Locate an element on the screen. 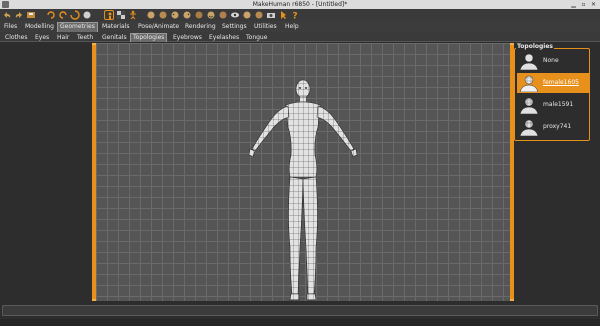  pointer-icon is located at coordinates (283, 15).